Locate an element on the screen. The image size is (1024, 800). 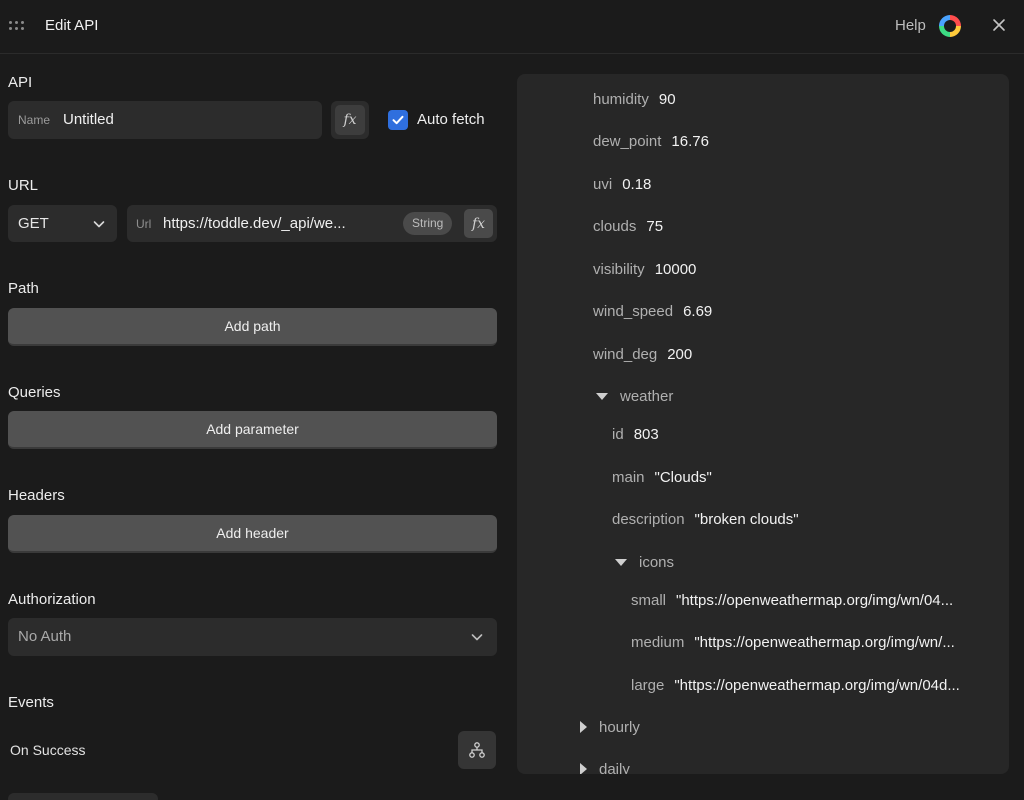
add-parameter-button: Add parameter is located at coordinates (252, 430).